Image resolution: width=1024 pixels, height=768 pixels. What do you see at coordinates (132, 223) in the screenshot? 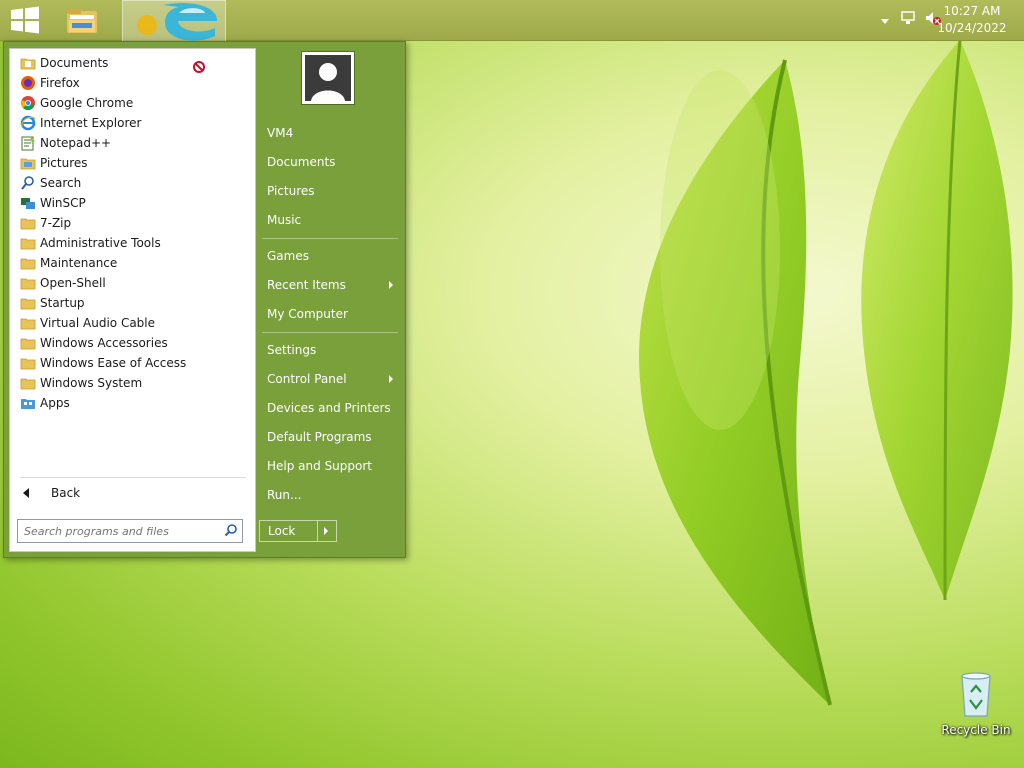
I see `program-item-7-zip: 7-Zip` at bounding box center [132, 223].